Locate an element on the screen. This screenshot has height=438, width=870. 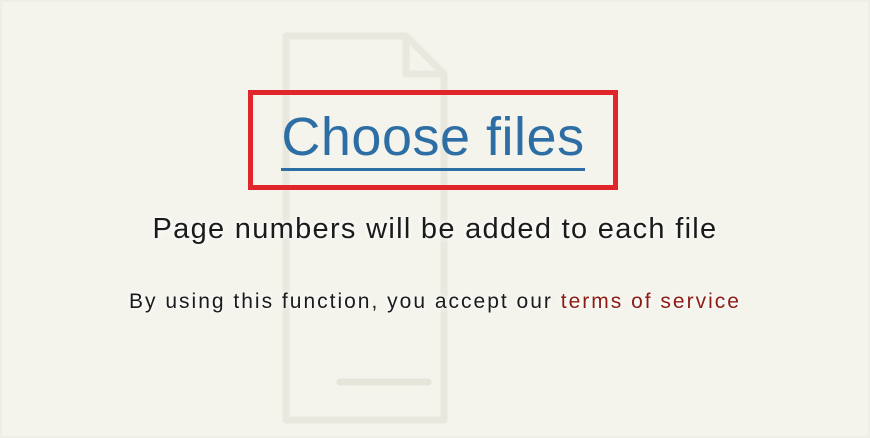
choose-files-button: Choose files is located at coordinates (433, 140).